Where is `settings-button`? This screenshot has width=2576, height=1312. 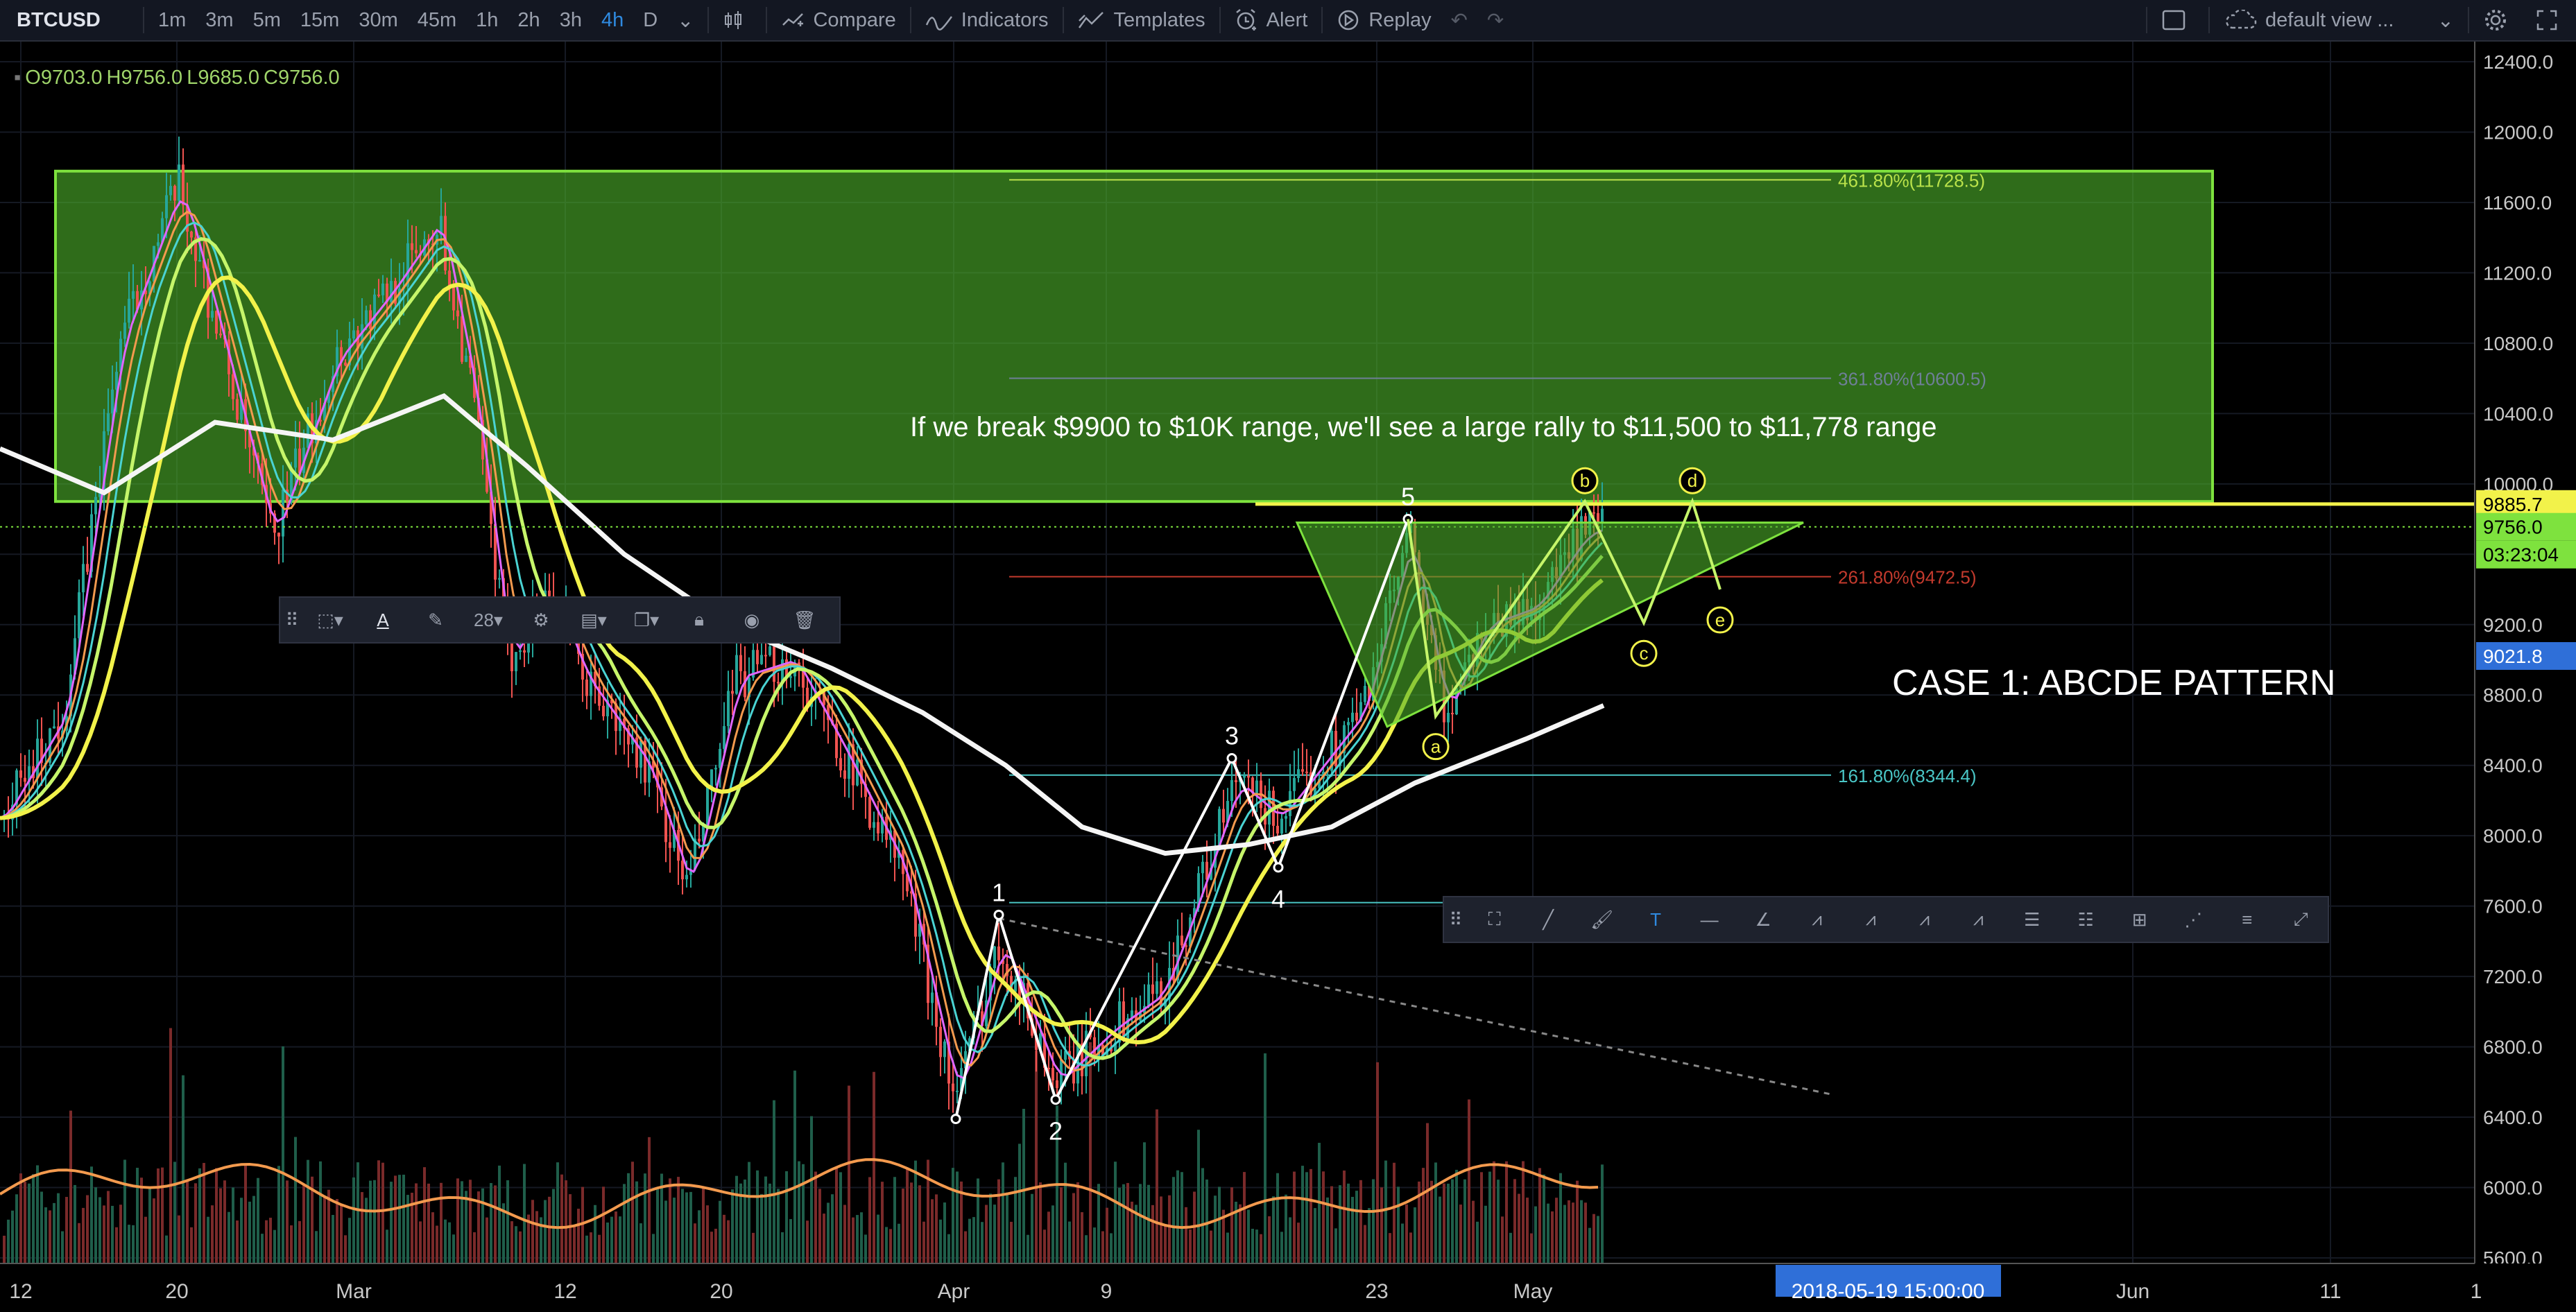 settings-button is located at coordinates (2499, 20).